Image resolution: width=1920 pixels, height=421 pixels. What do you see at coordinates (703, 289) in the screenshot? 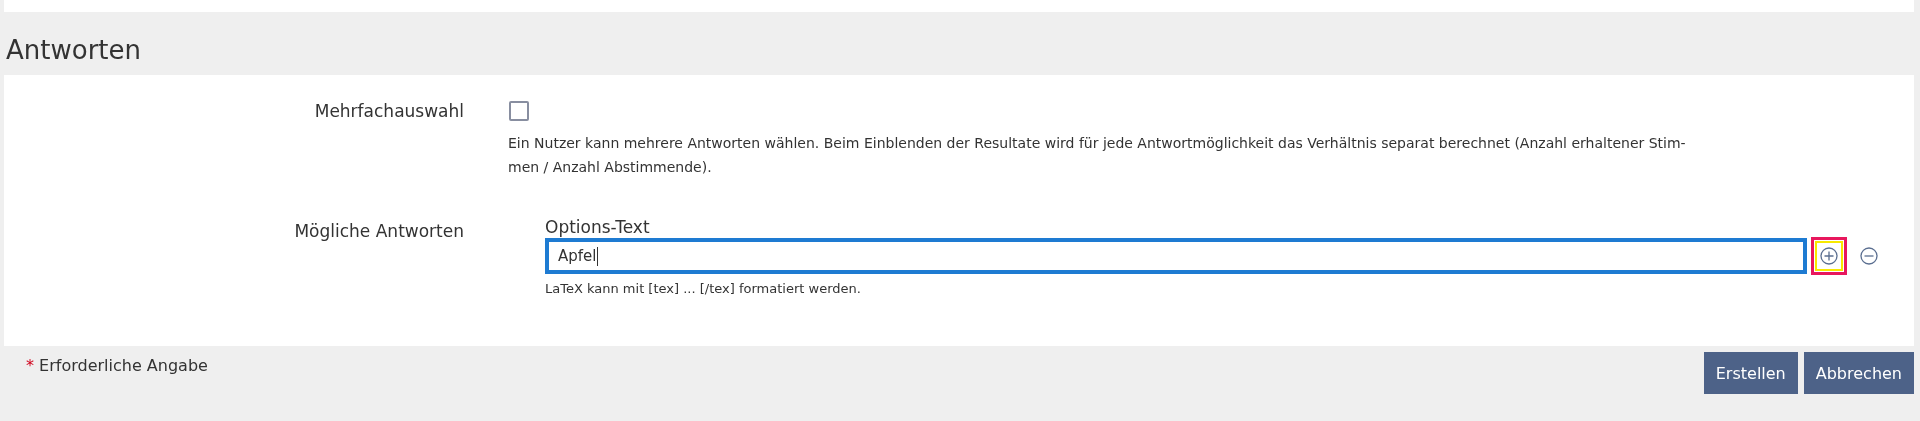
I see `help-text: LaTeX kann mit [tex] ... [/tex] formatiert werden.` at bounding box center [703, 289].